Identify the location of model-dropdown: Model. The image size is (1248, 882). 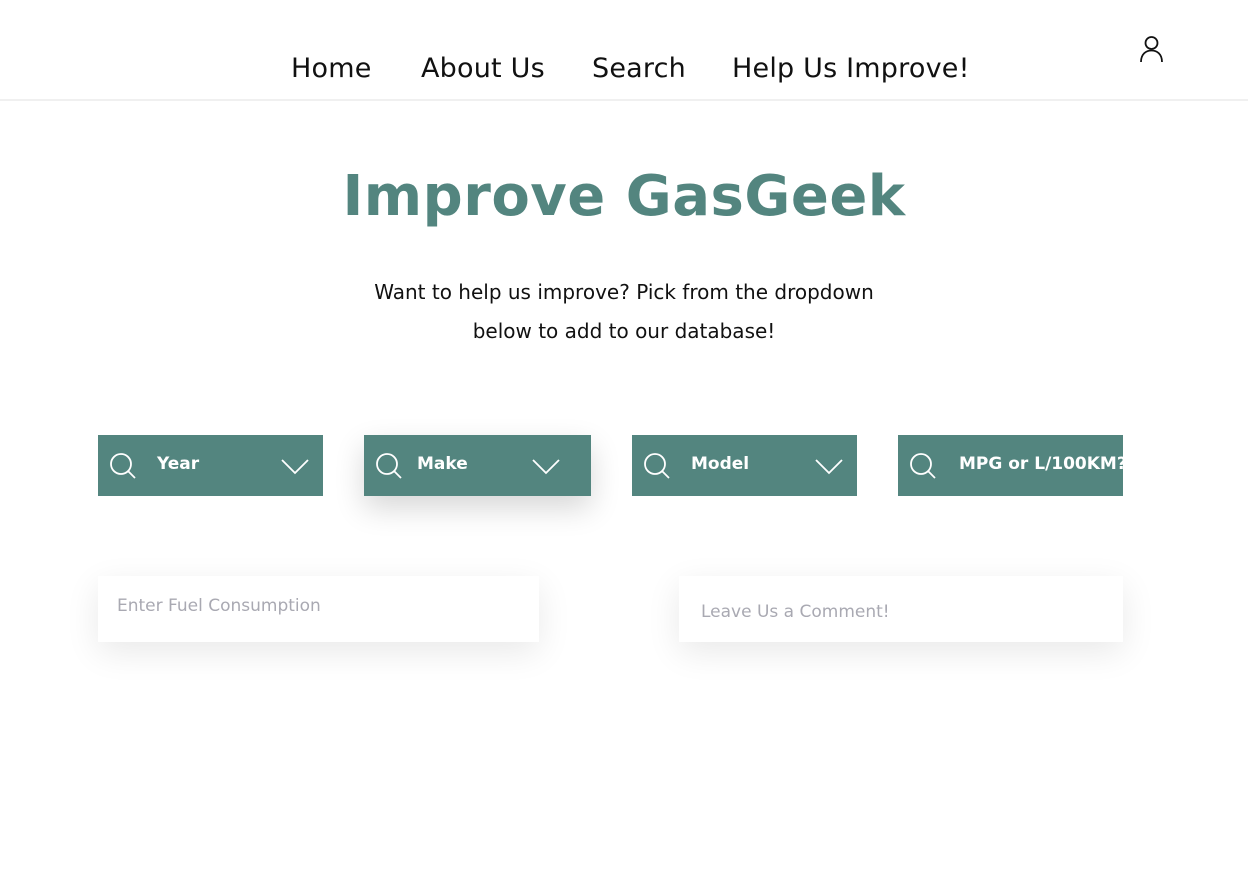
(744, 465).